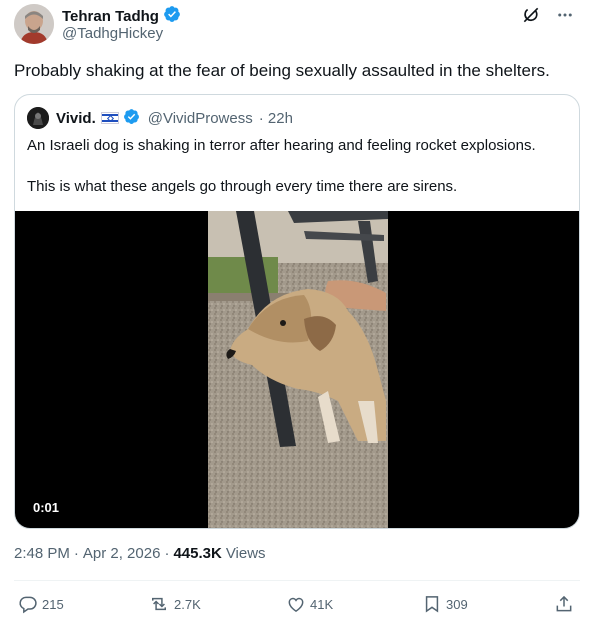 The height and width of the screenshot is (629, 590). What do you see at coordinates (38, 118) in the screenshot?
I see `quoted-avatar` at bounding box center [38, 118].